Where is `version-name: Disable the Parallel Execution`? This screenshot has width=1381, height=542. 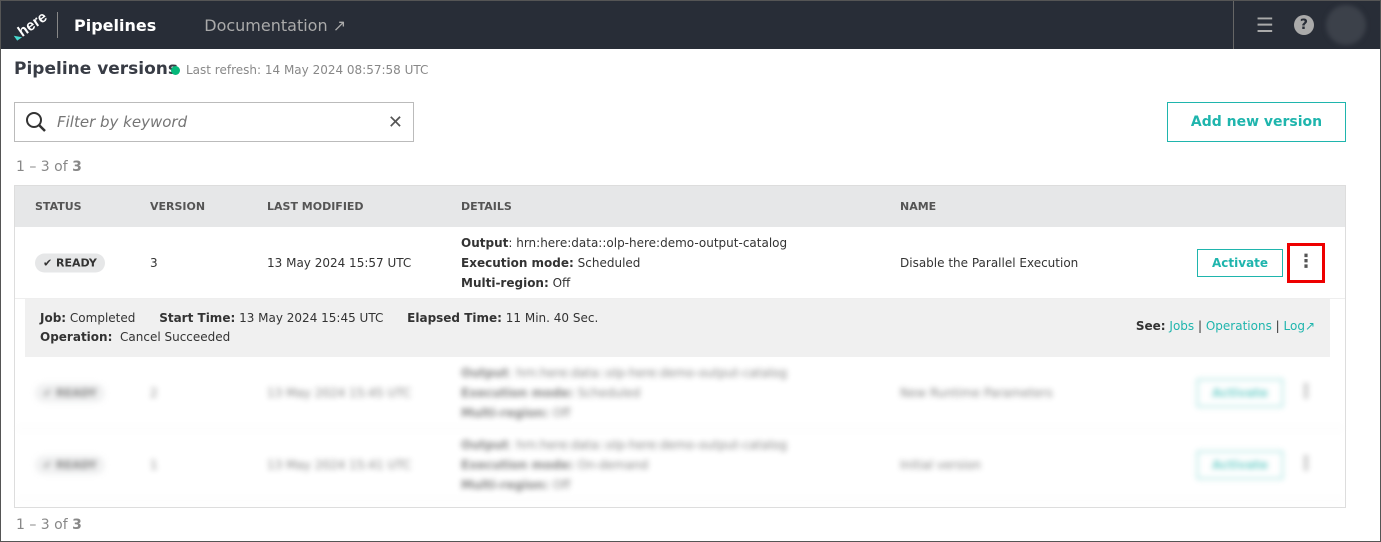
version-name: Disable the Parallel Execution is located at coordinates (989, 262).